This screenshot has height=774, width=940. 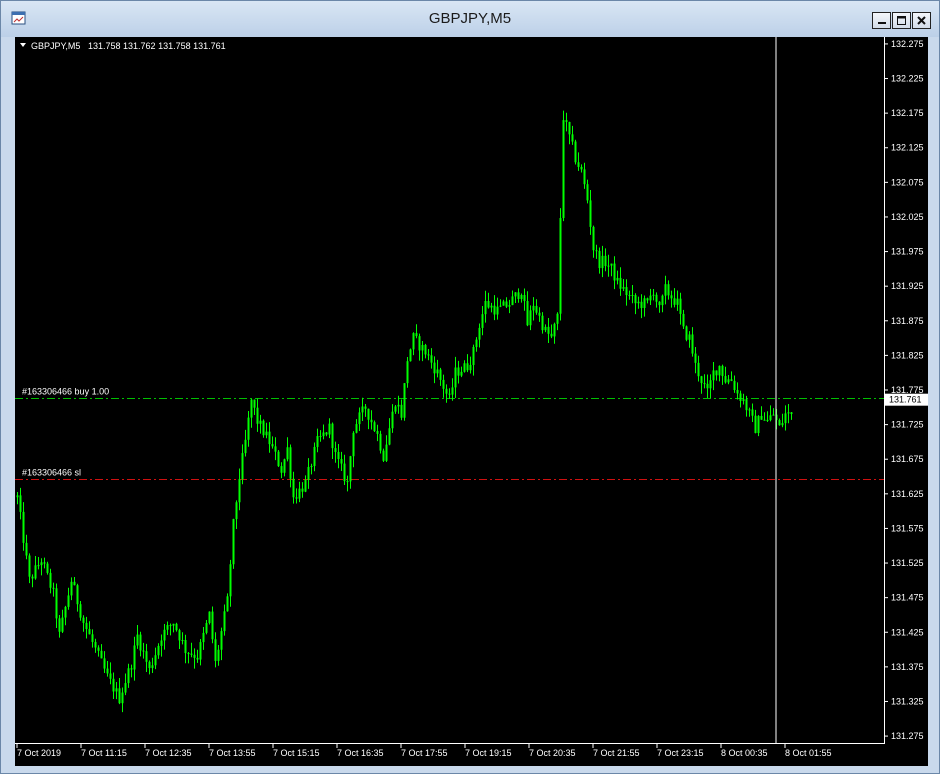 I want to click on y-tick-label: 131.325, so click(x=907, y=701).